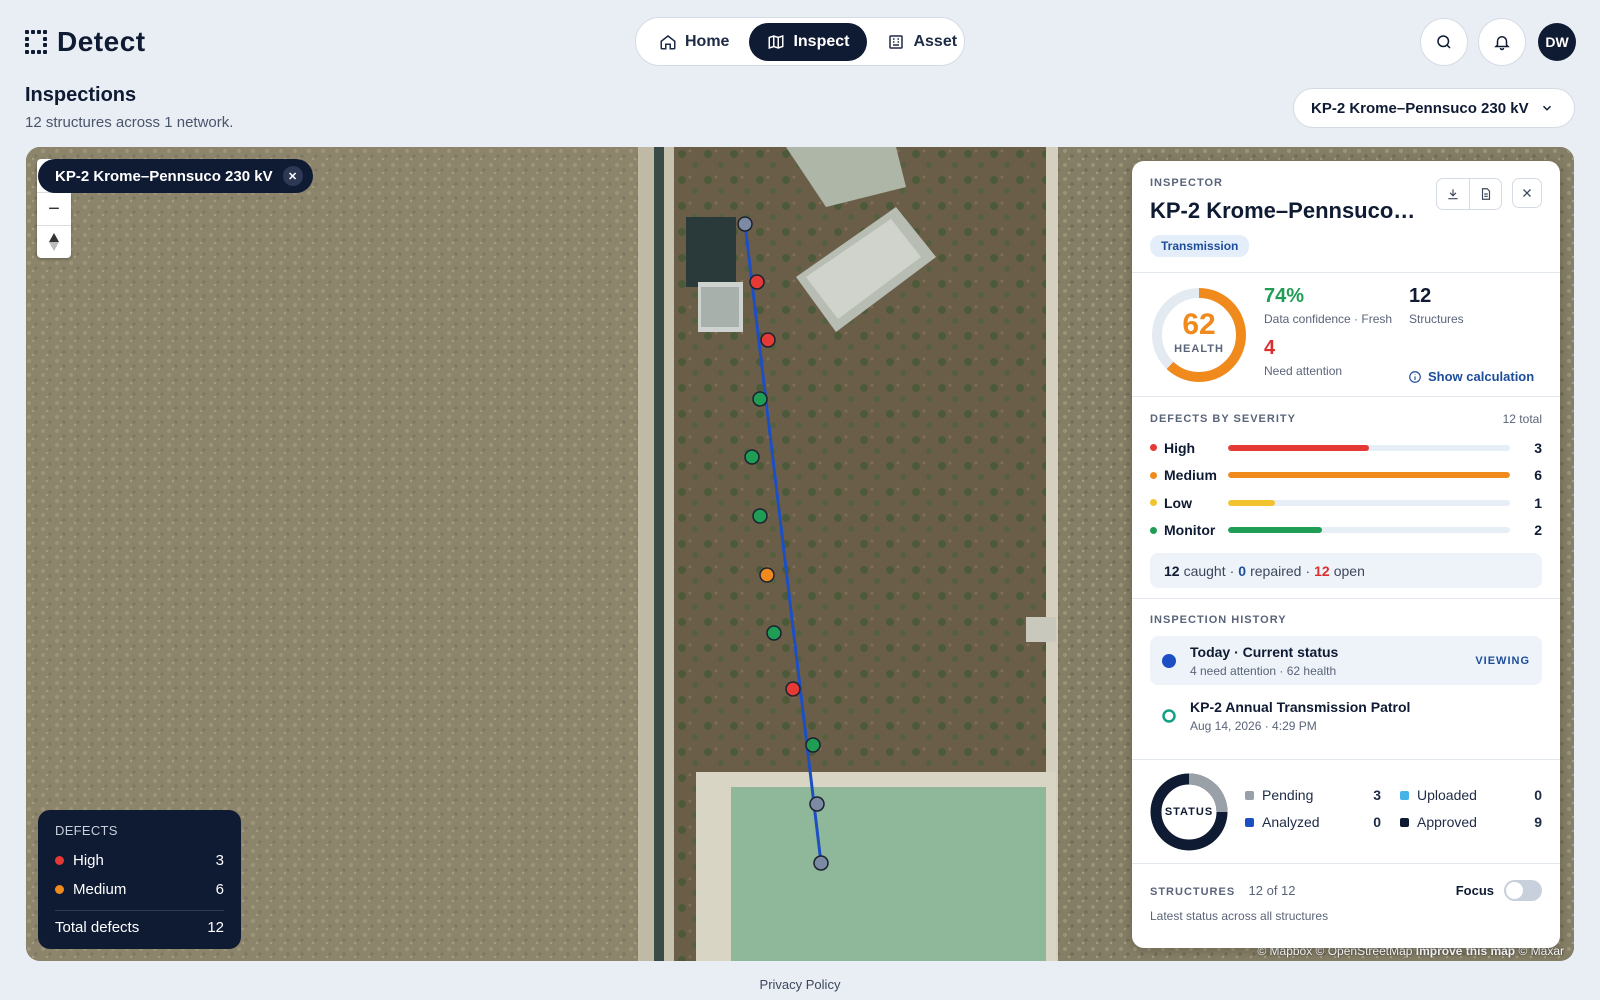  What do you see at coordinates (1502, 660) in the screenshot?
I see `viewing-badge: VIEWING` at bounding box center [1502, 660].